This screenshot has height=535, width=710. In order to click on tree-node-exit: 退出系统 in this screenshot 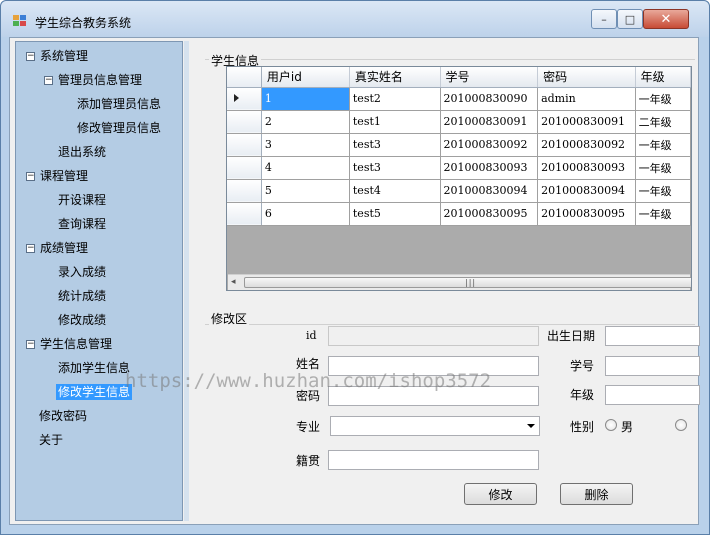, I will do `click(82, 152)`.